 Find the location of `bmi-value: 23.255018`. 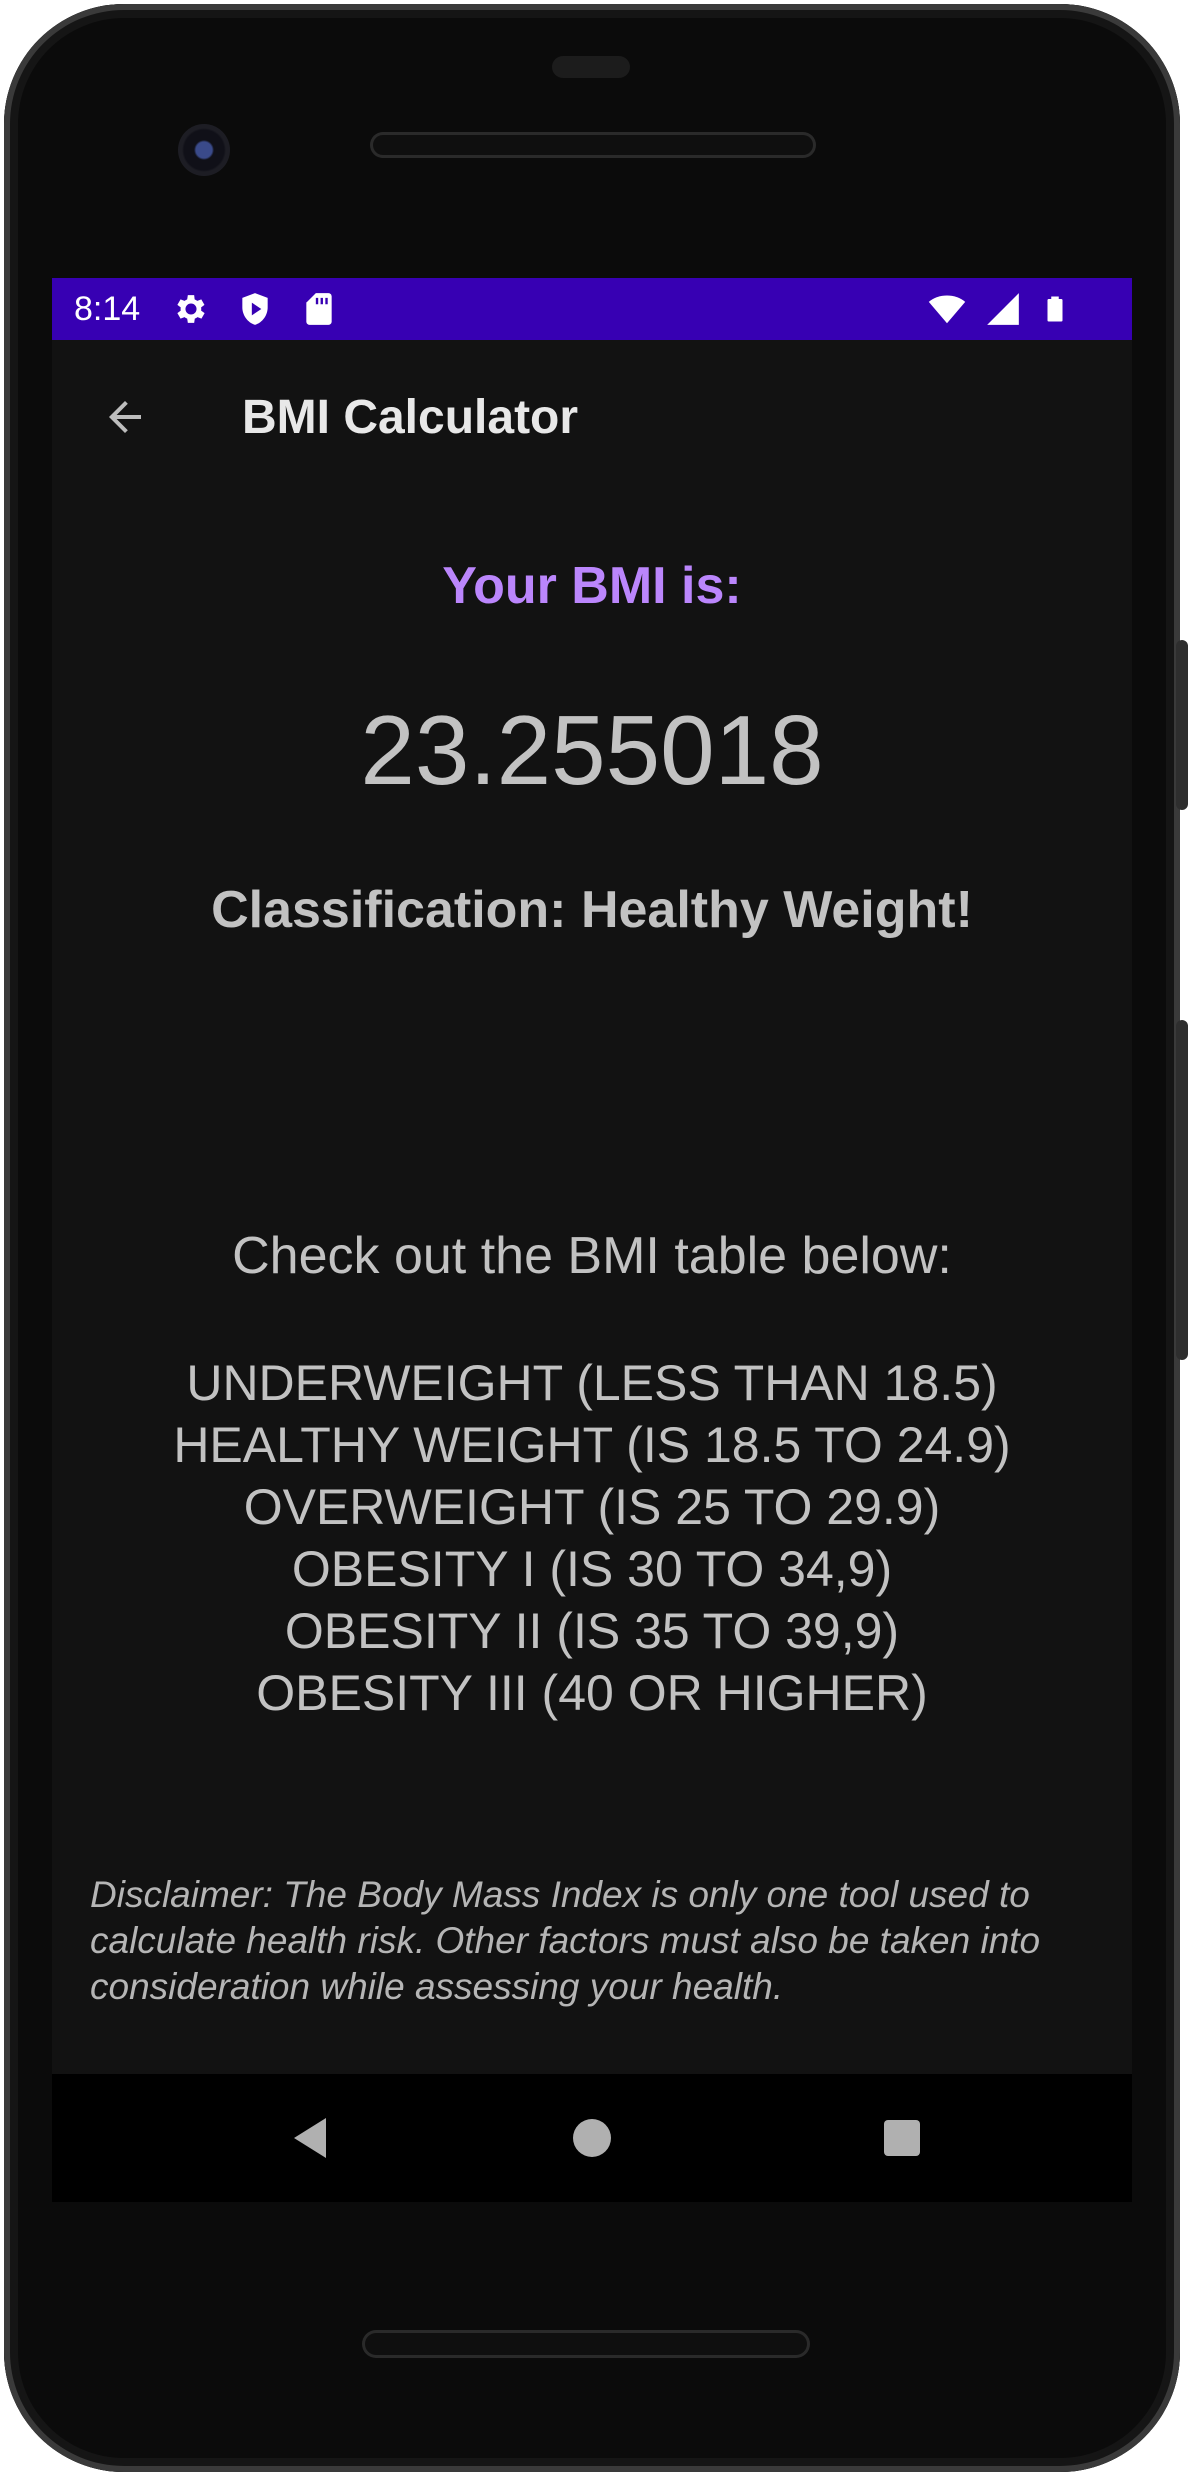

bmi-value: 23.255018 is located at coordinates (592, 750).